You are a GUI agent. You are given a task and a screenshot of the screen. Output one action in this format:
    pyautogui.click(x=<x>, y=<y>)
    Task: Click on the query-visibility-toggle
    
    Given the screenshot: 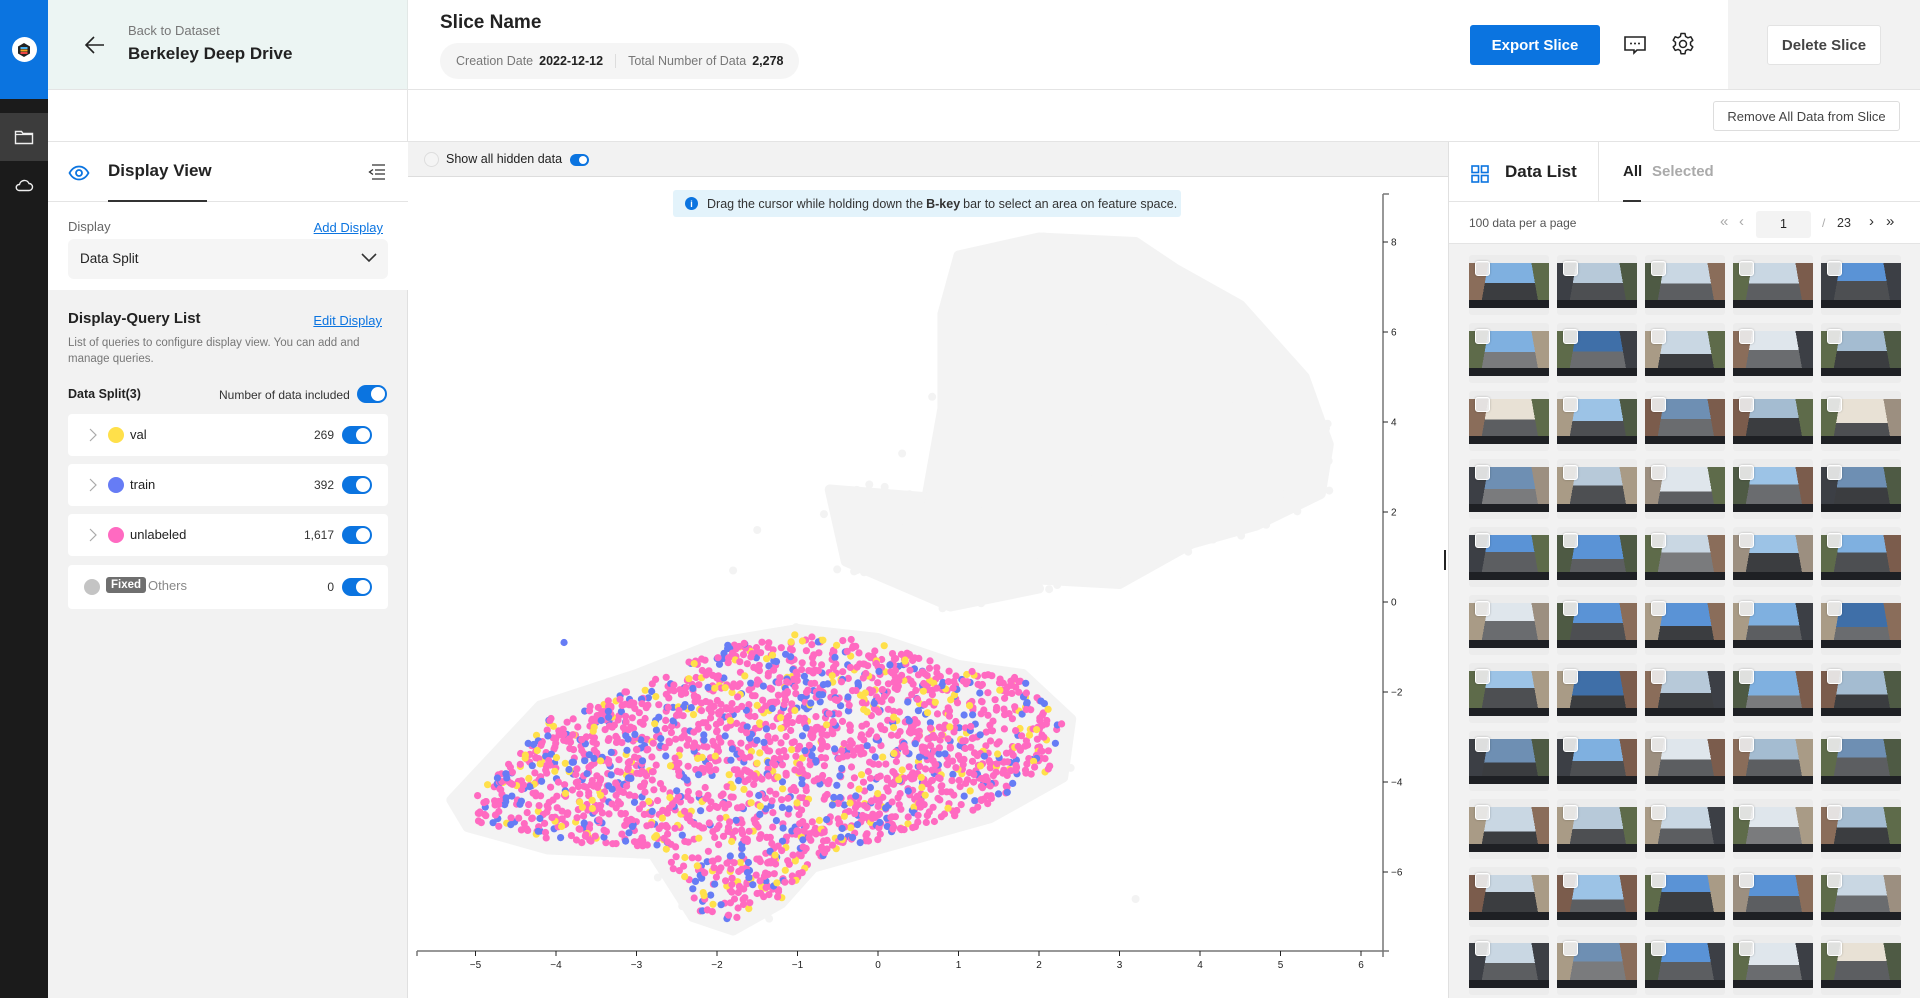 What is the action you would take?
    pyautogui.click(x=357, y=485)
    